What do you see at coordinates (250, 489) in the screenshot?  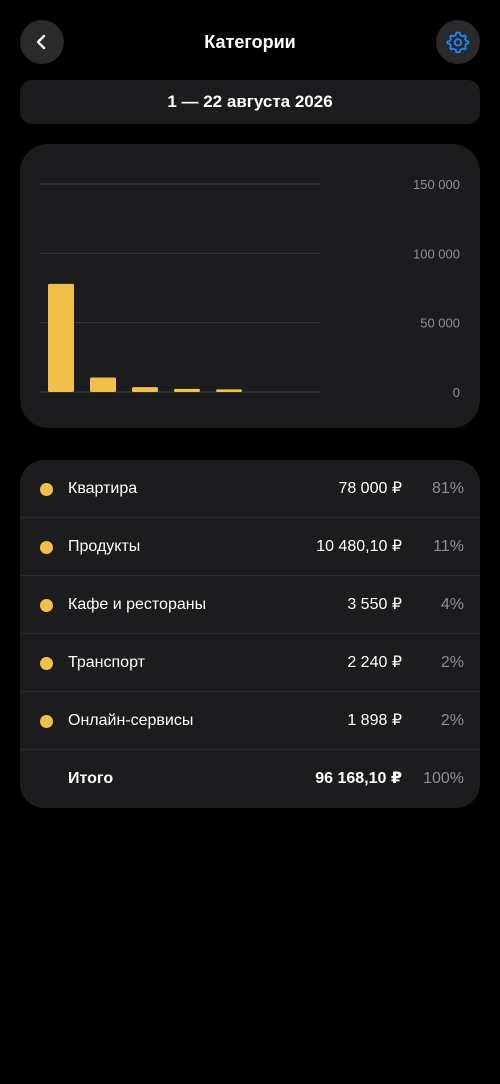 I see `list-item: Квартира 78 000 ₽ 81%` at bounding box center [250, 489].